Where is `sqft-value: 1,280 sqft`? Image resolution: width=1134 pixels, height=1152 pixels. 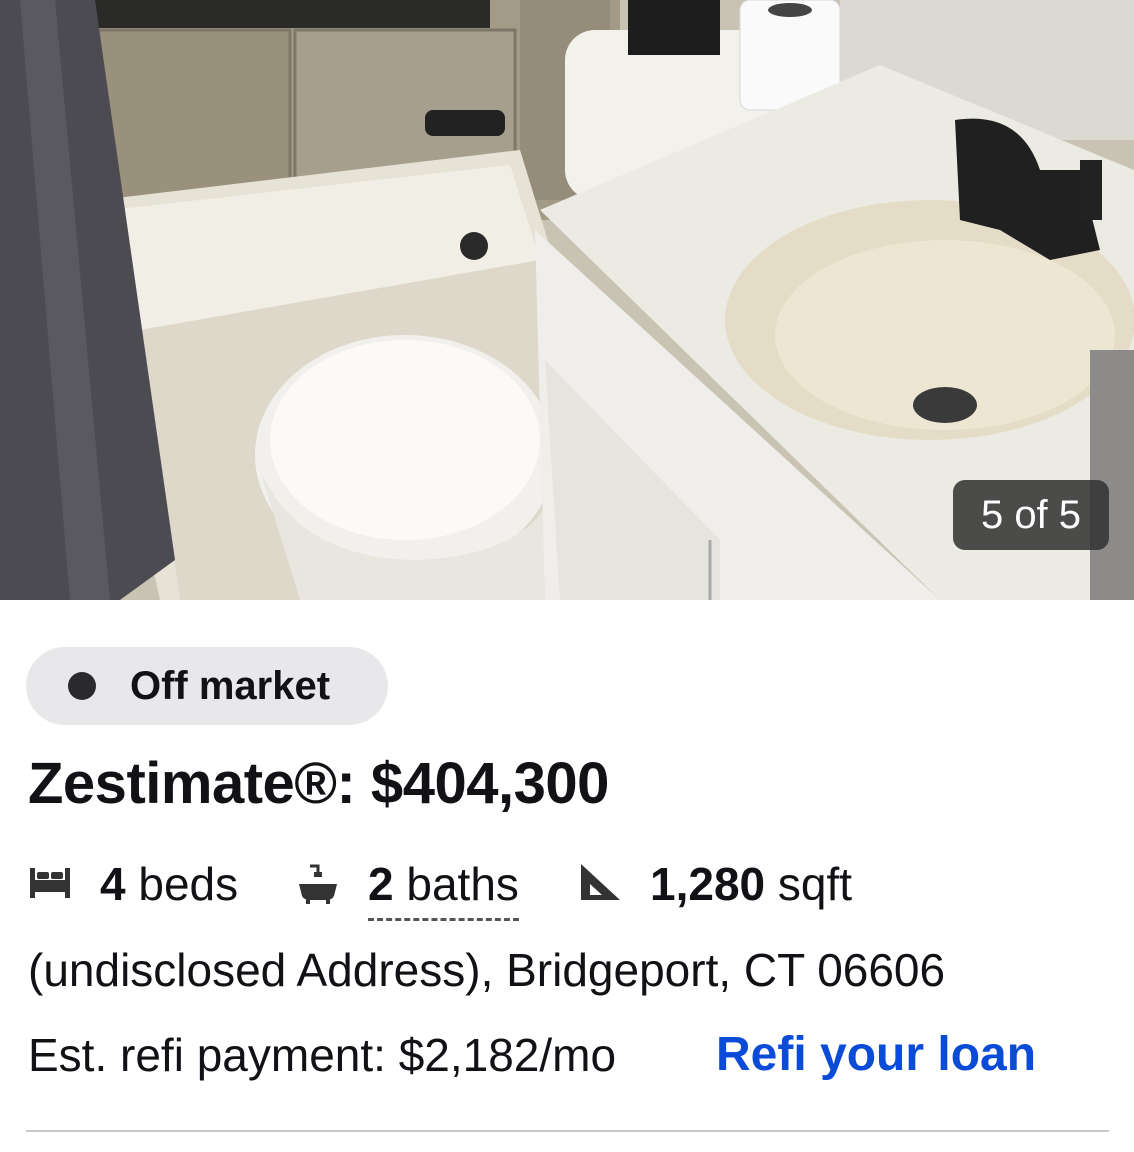
sqft-value: 1,280 sqft is located at coordinates (751, 884).